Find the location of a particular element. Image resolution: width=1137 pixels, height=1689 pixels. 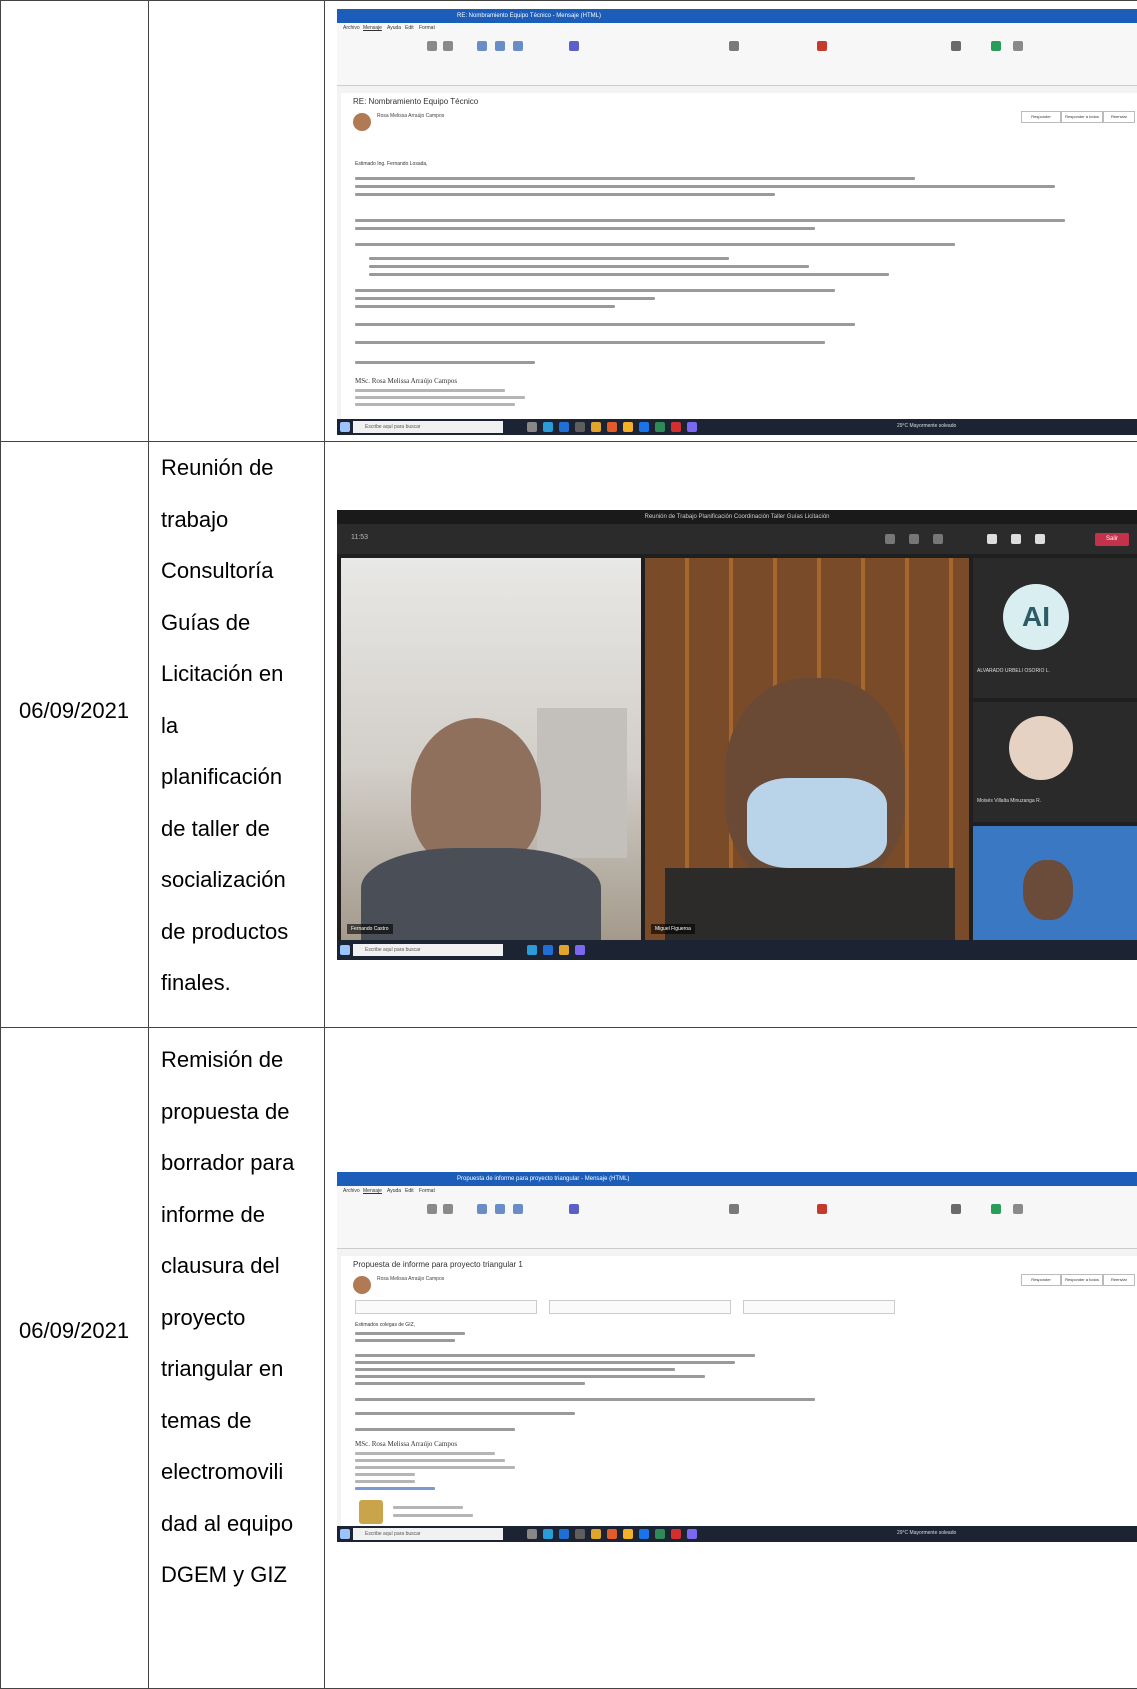

description-line: dad al equipo is located at coordinates (227, 1523).